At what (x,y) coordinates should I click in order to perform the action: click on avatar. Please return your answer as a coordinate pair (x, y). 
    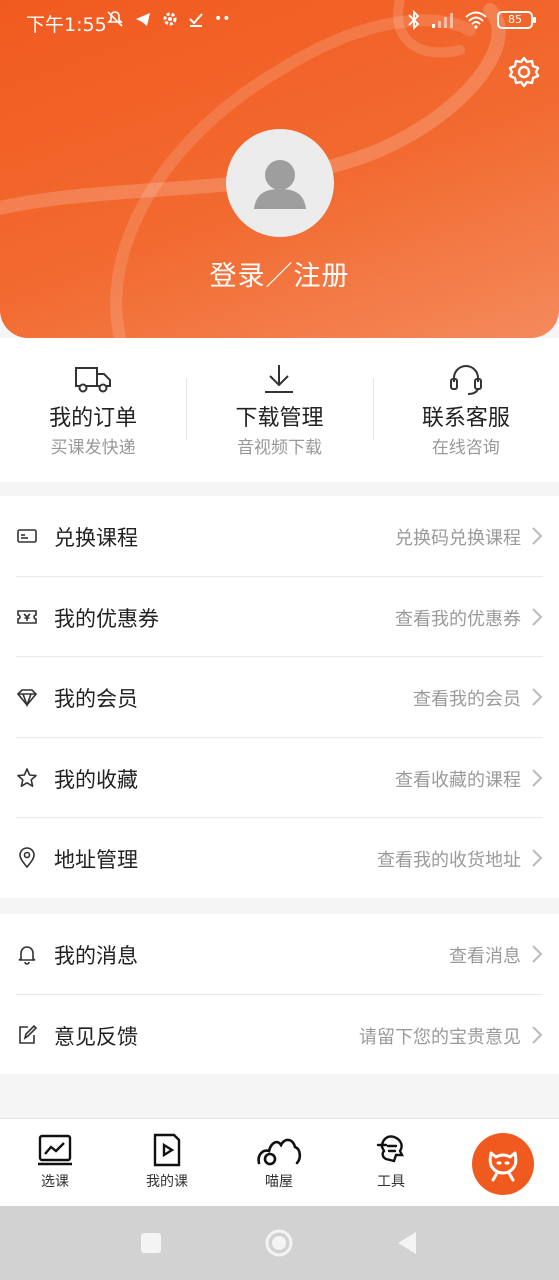
    Looking at the image, I should click on (280, 183).